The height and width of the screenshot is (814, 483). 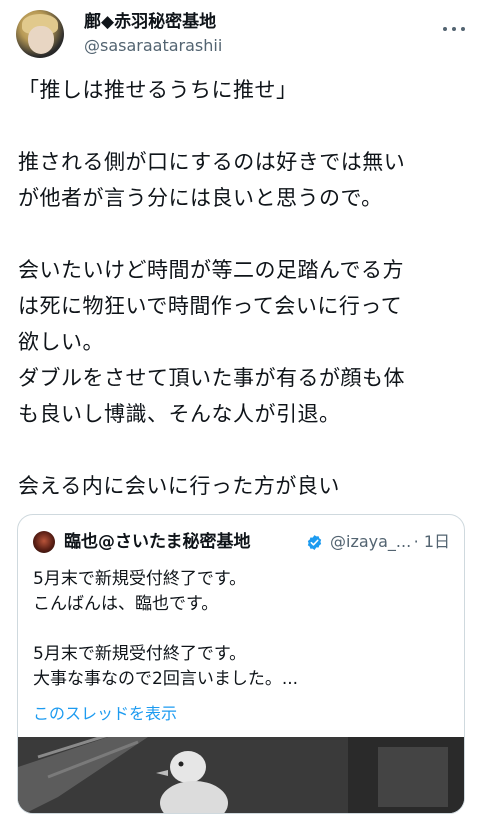 What do you see at coordinates (212, 162) in the screenshot?
I see `tweet-line: 推される側が口にするのは好きでは無い` at bounding box center [212, 162].